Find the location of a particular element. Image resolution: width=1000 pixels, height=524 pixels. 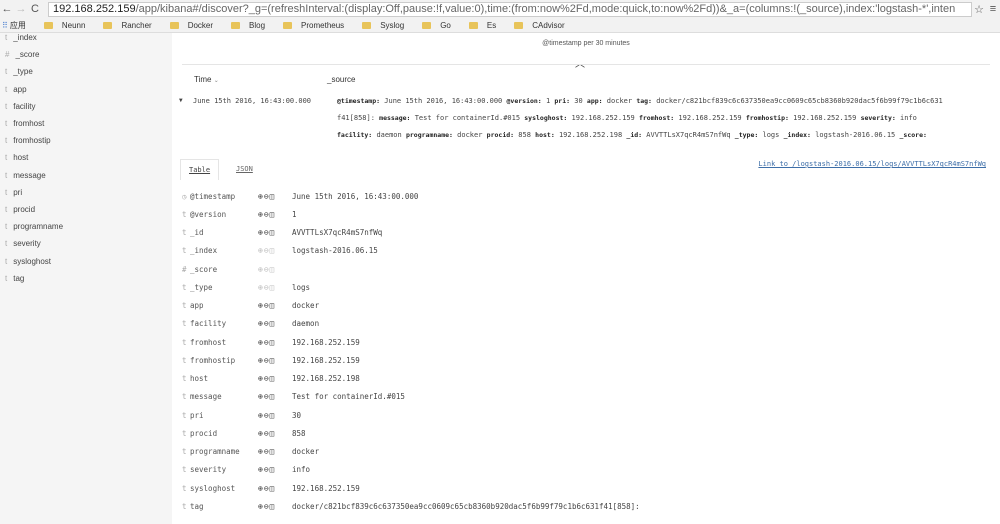

menu-icon: ≡ is located at coordinates (993, 9).